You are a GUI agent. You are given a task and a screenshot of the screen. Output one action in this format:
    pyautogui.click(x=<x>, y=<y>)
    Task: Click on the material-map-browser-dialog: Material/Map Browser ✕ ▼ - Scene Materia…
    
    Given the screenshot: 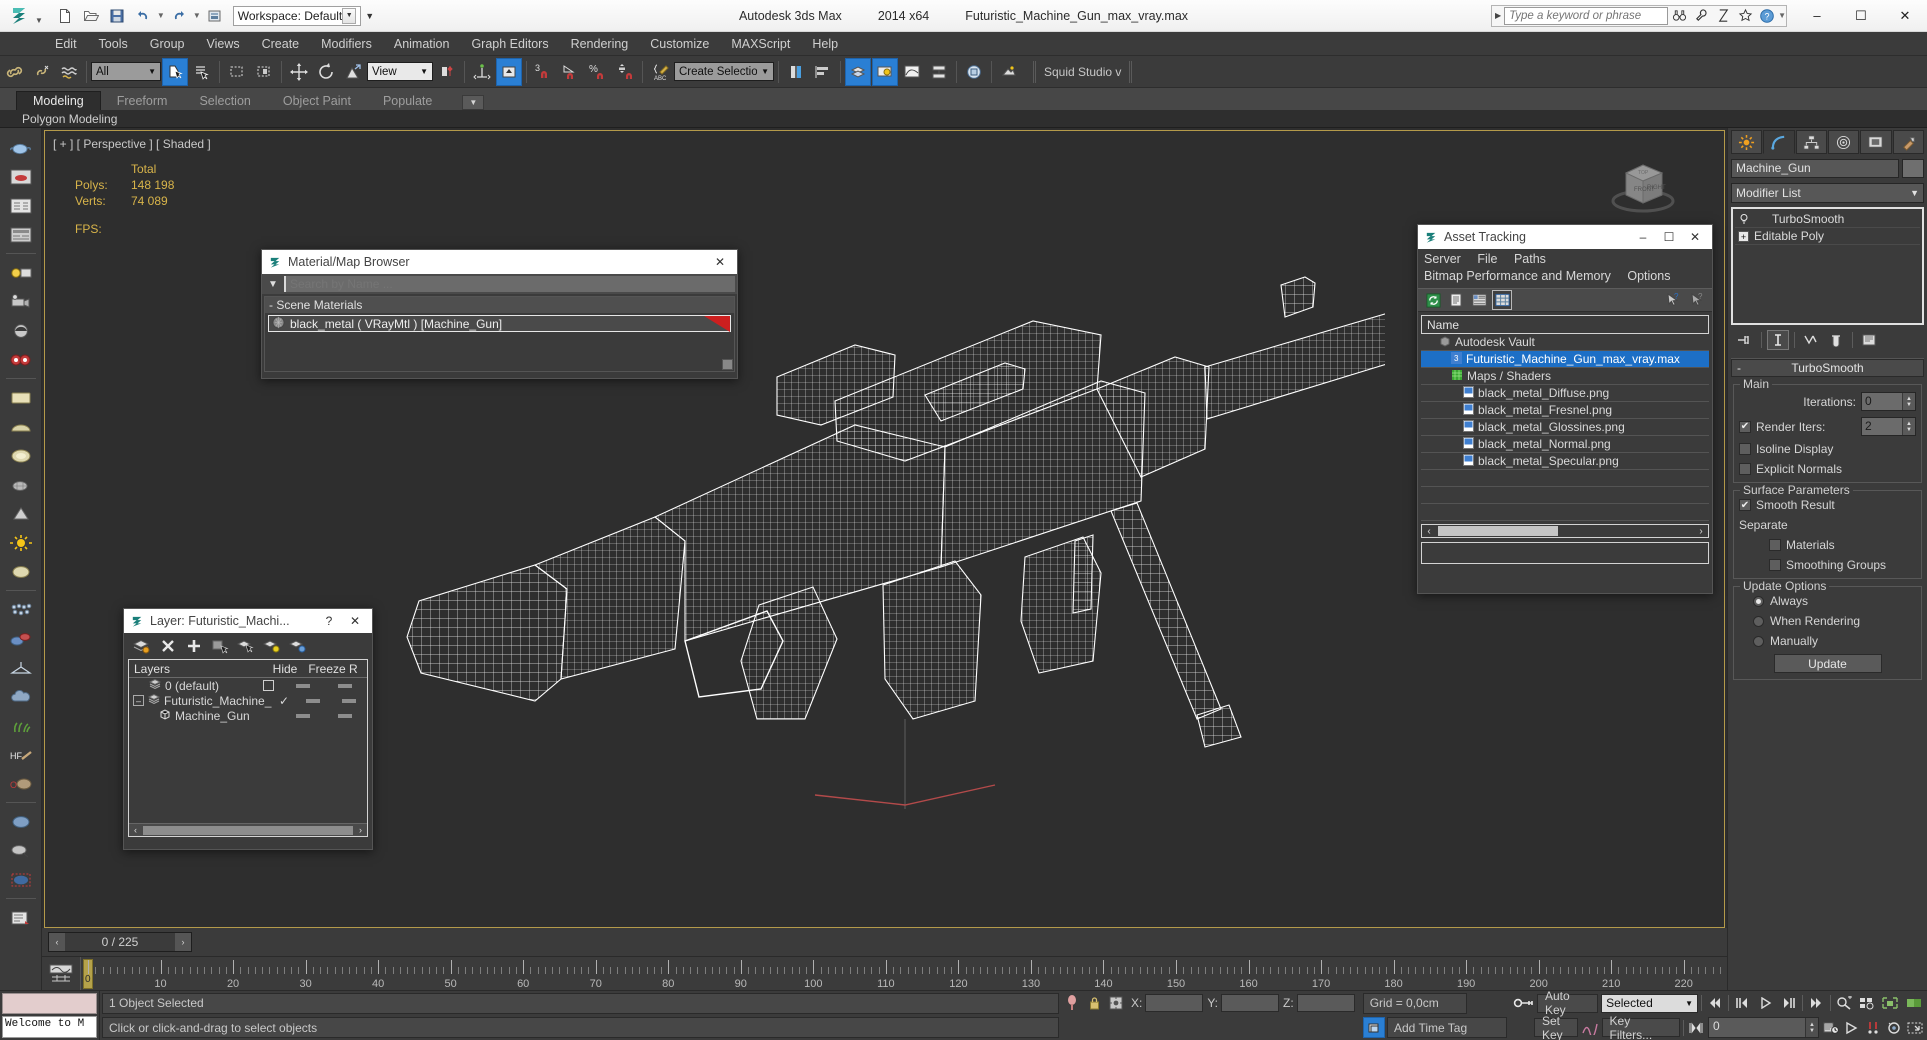 What is the action you would take?
    pyautogui.click(x=499, y=314)
    